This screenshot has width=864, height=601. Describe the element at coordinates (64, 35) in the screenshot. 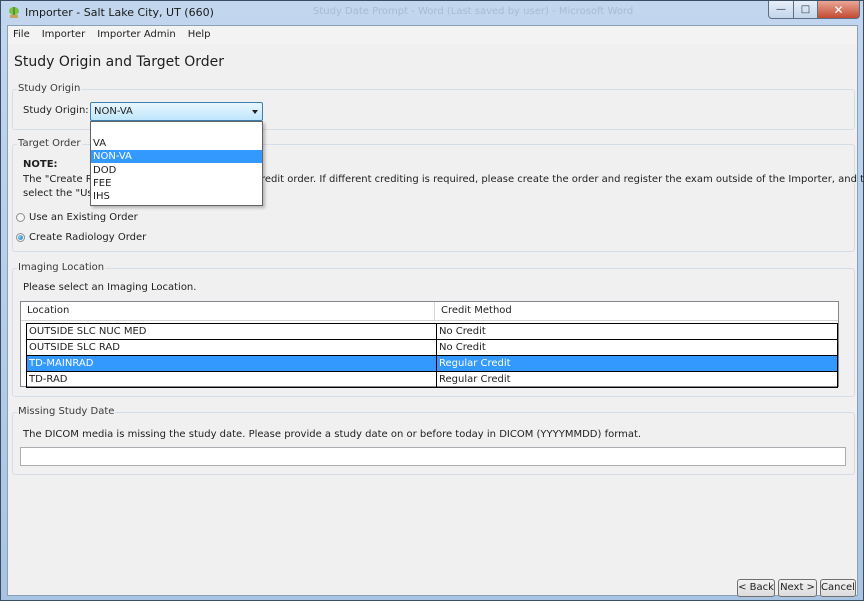

I see `menu-importer: Importer` at that location.